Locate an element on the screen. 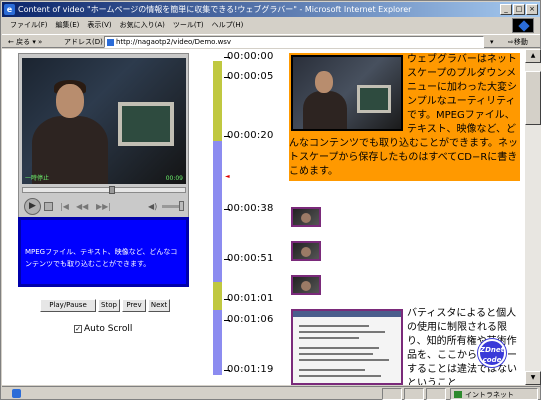  webpage-screenshot is located at coordinates (347, 347).